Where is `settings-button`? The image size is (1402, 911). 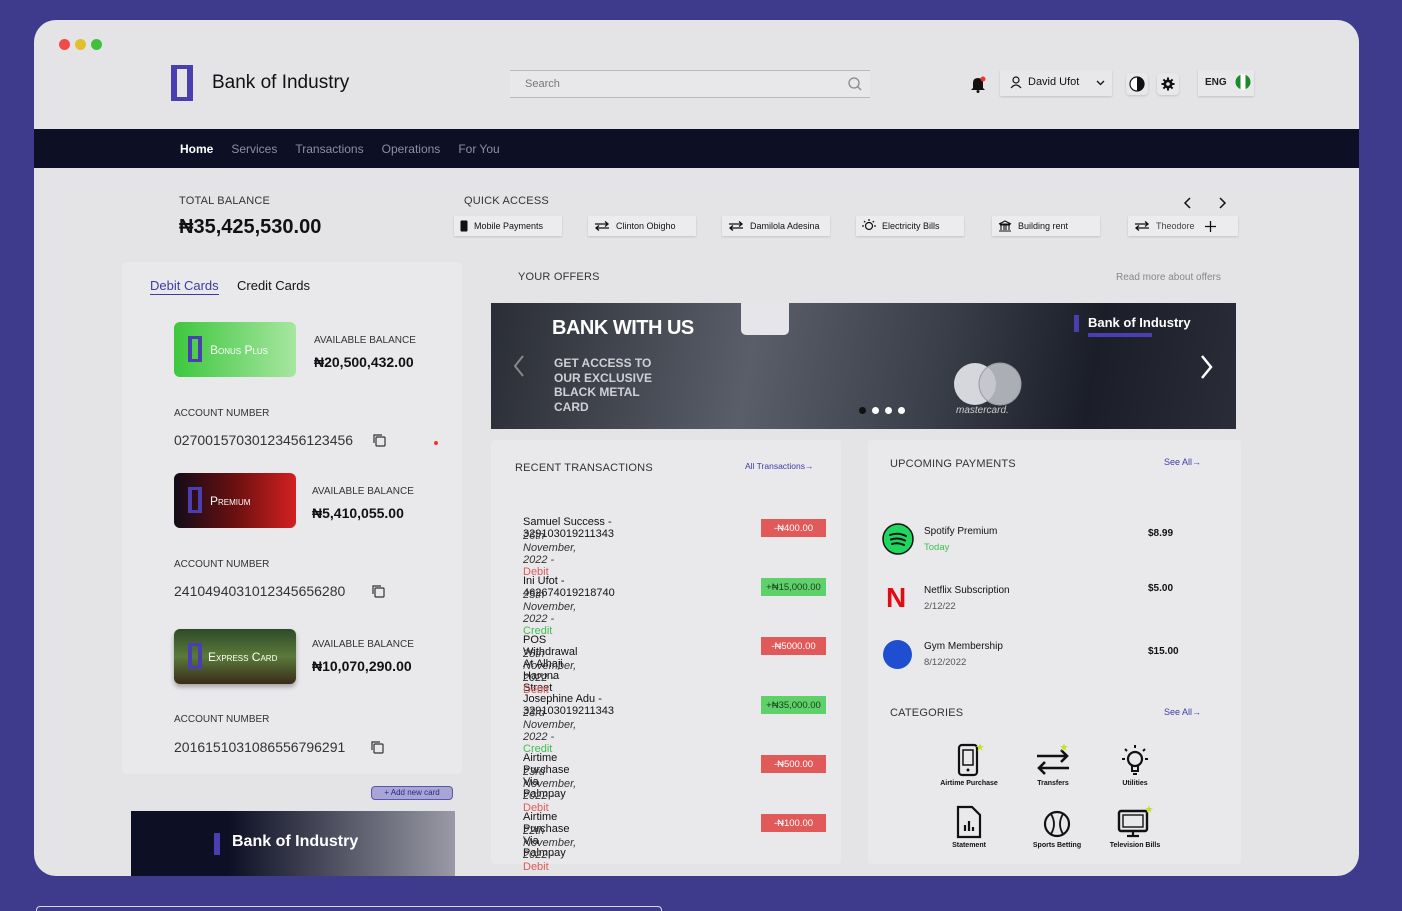
settings-button is located at coordinates (1168, 84).